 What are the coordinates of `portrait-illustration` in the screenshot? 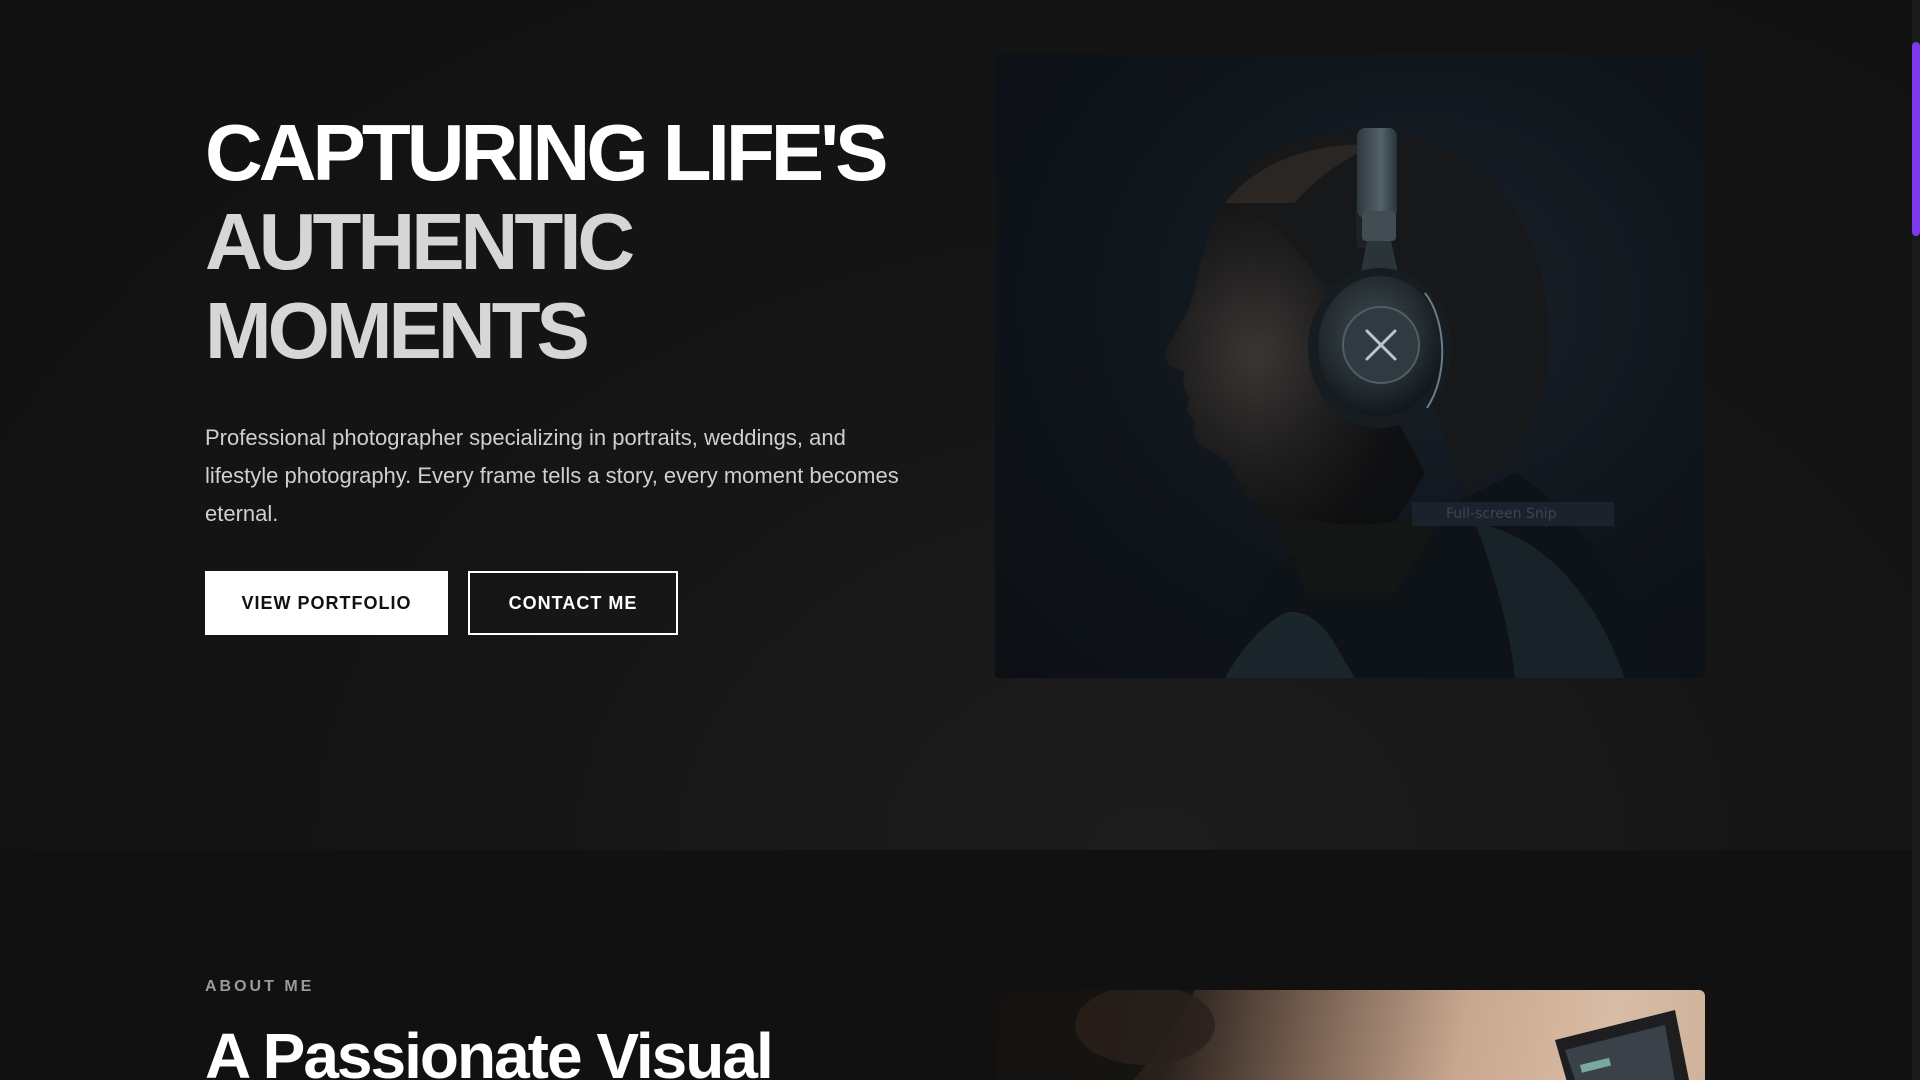 It's located at (1424, 403).